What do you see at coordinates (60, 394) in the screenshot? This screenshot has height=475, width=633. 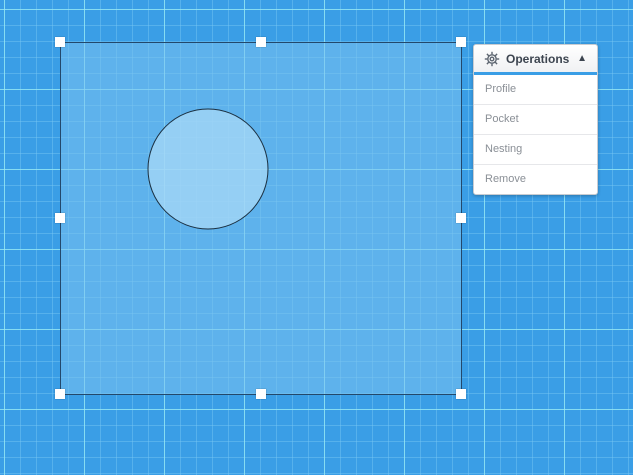 I see `resize-handle-bottom-left` at bounding box center [60, 394].